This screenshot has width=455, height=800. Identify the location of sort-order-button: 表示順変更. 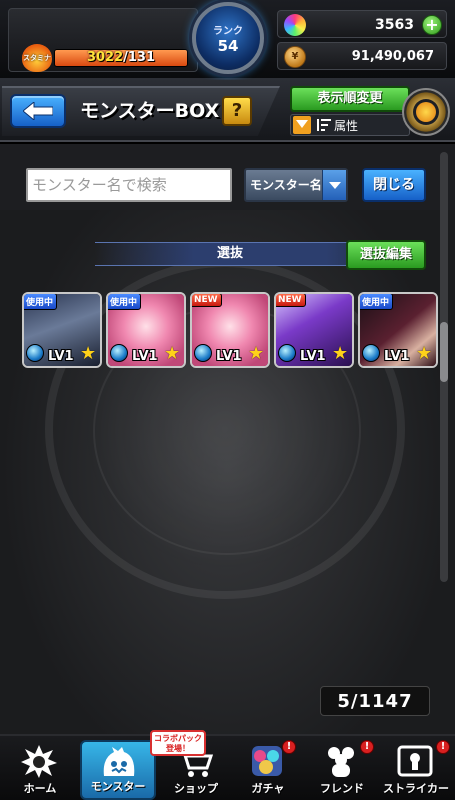
(350, 99).